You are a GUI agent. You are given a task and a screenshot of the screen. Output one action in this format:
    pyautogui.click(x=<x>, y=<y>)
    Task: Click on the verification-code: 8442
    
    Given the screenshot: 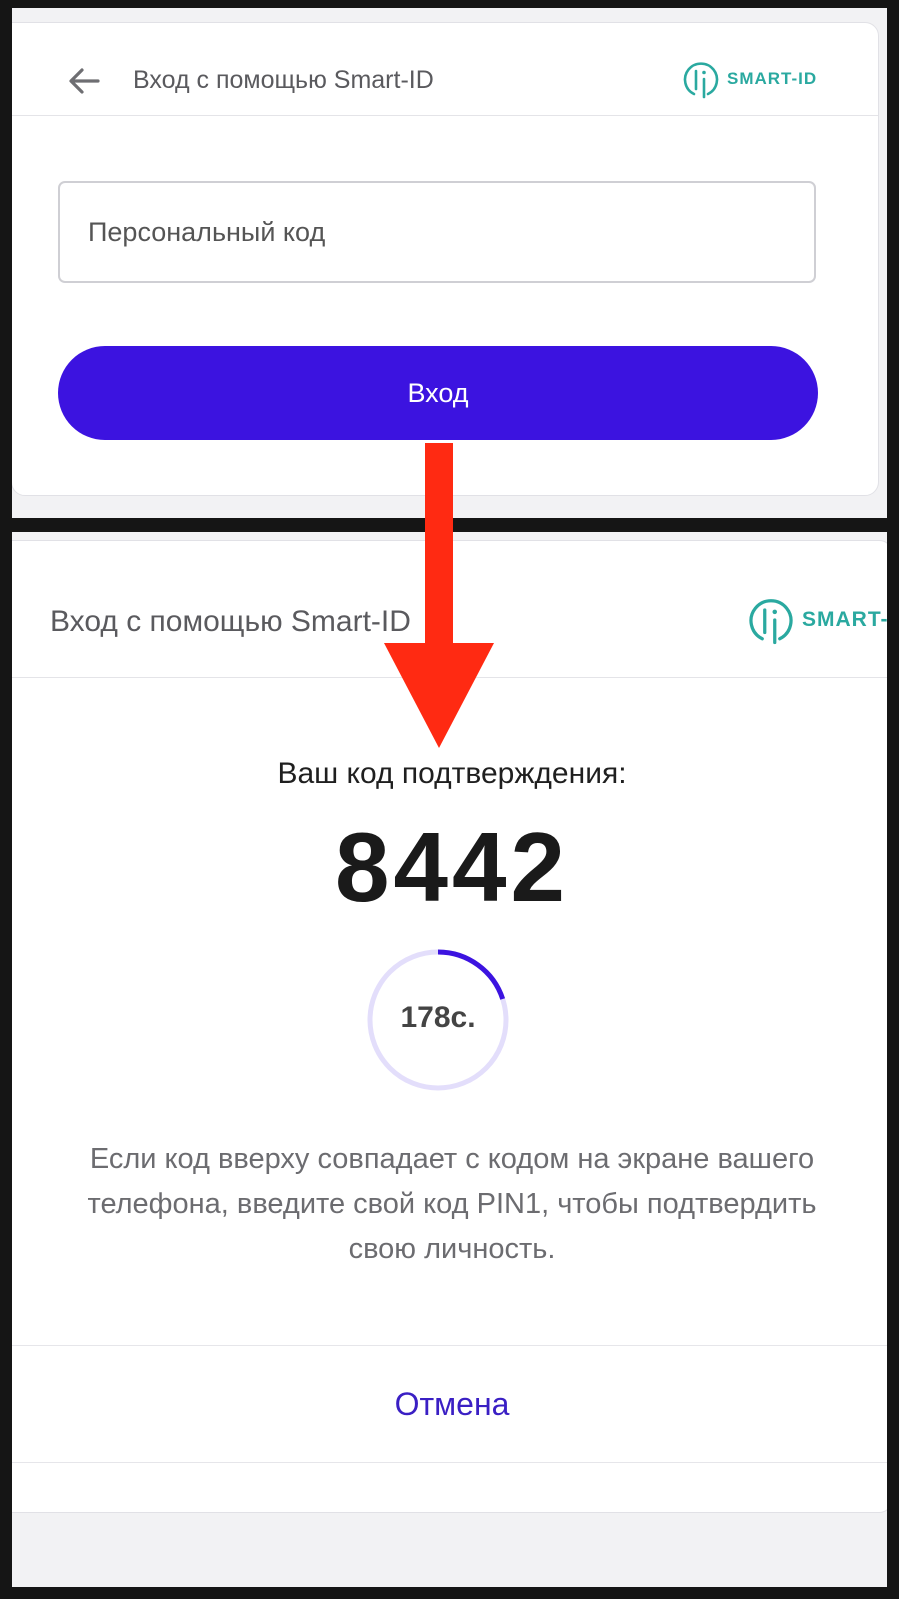 What is the action you would take?
    pyautogui.click(x=451, y=867)
    